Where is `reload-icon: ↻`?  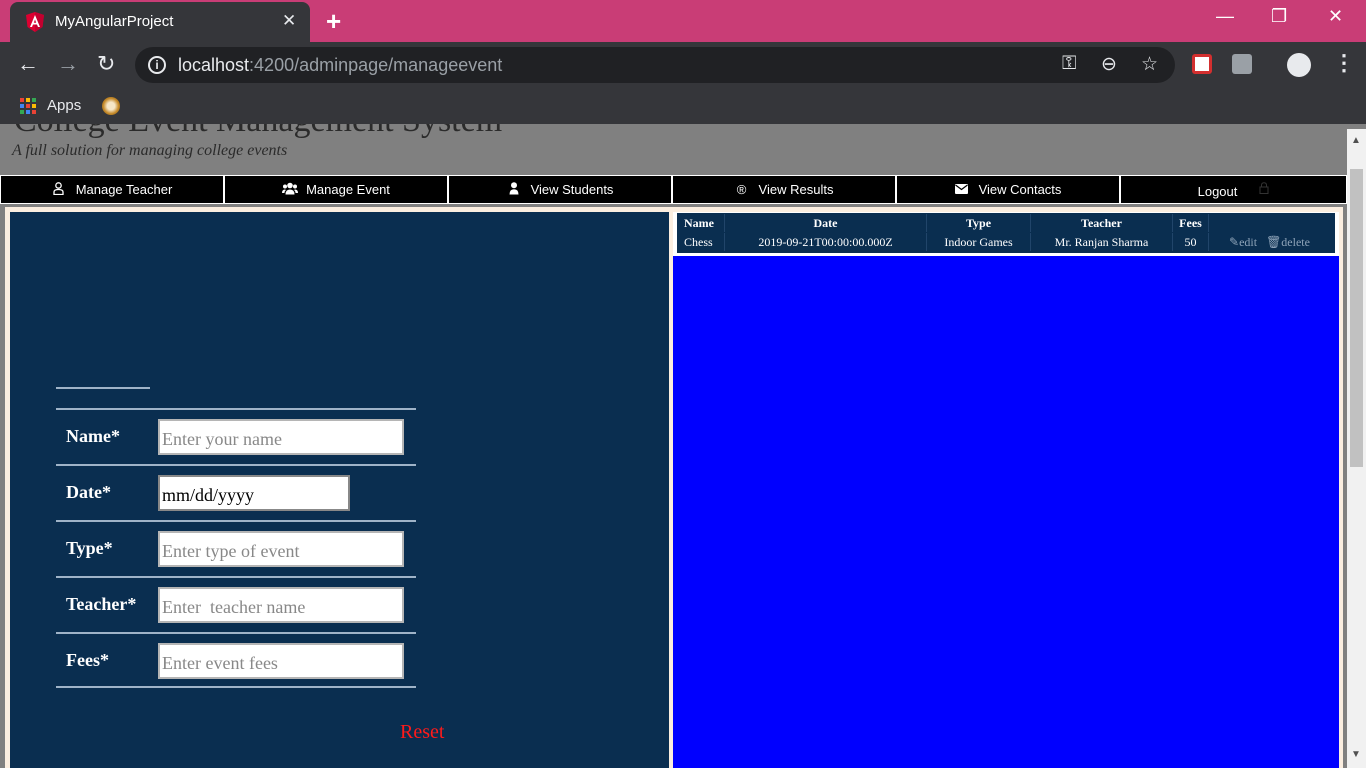
reload-icon: ↻ is located at coordinates (106, 64).